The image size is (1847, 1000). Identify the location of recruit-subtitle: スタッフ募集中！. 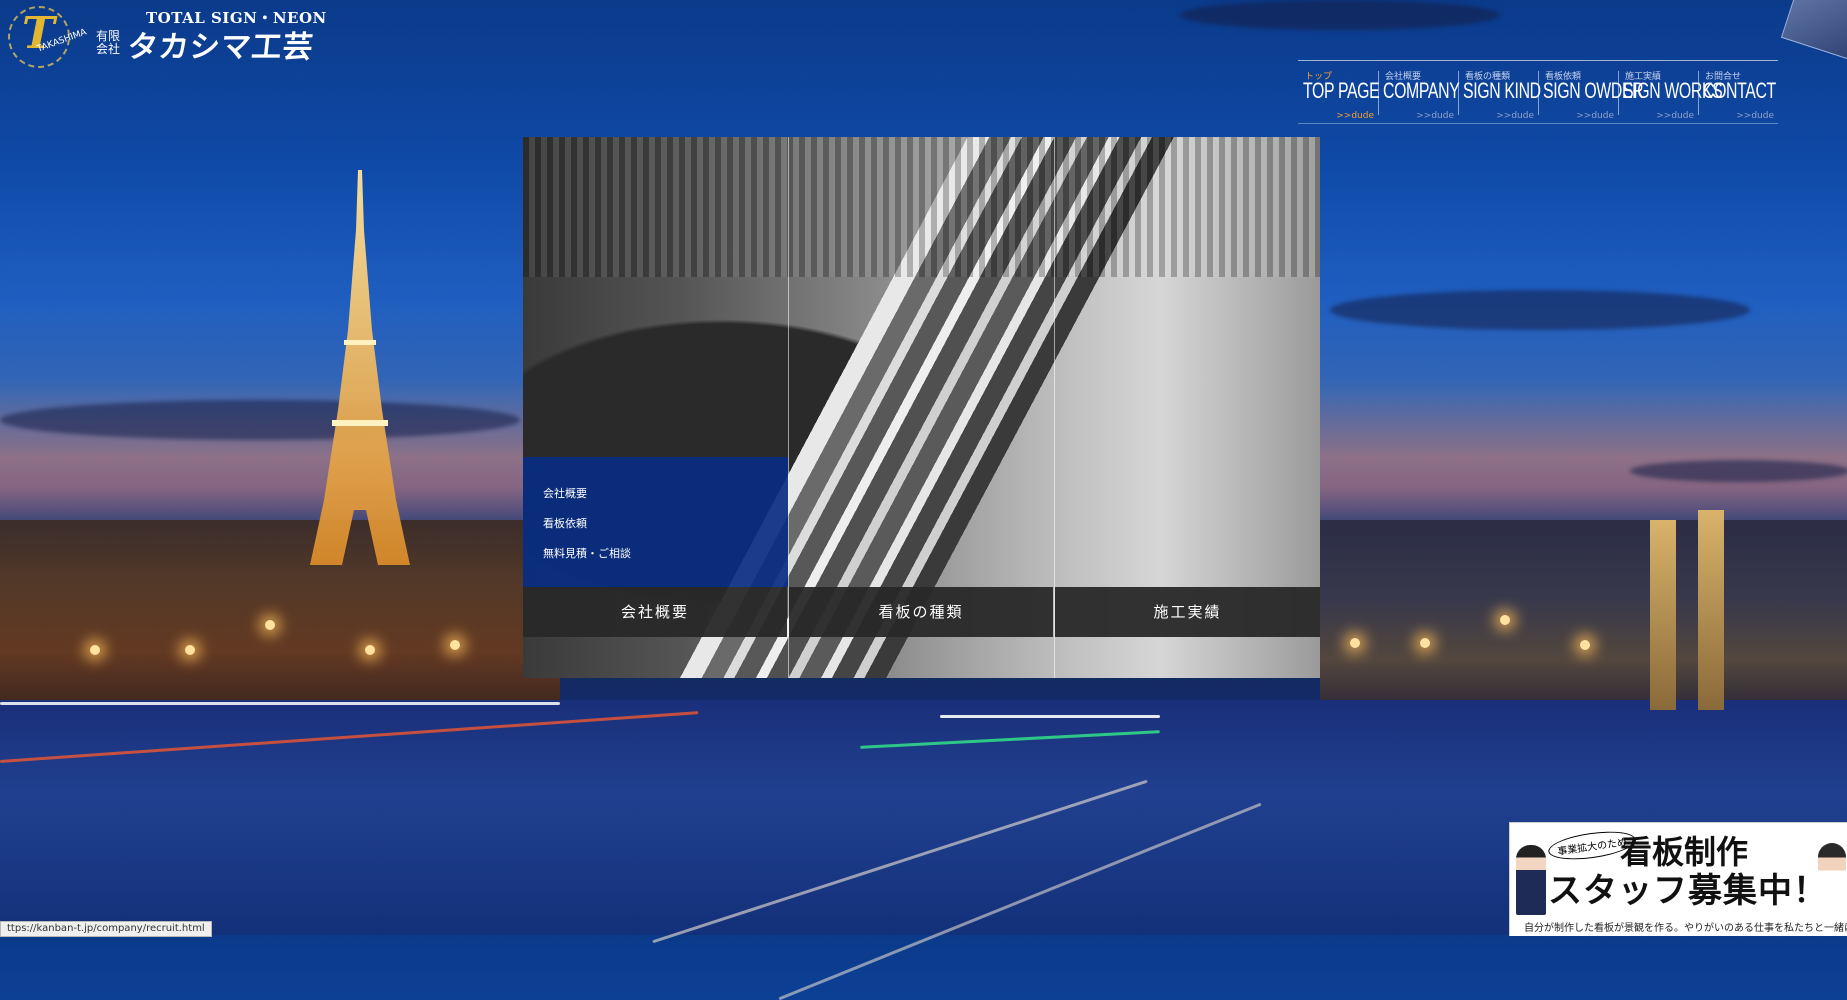
(1688, 891).